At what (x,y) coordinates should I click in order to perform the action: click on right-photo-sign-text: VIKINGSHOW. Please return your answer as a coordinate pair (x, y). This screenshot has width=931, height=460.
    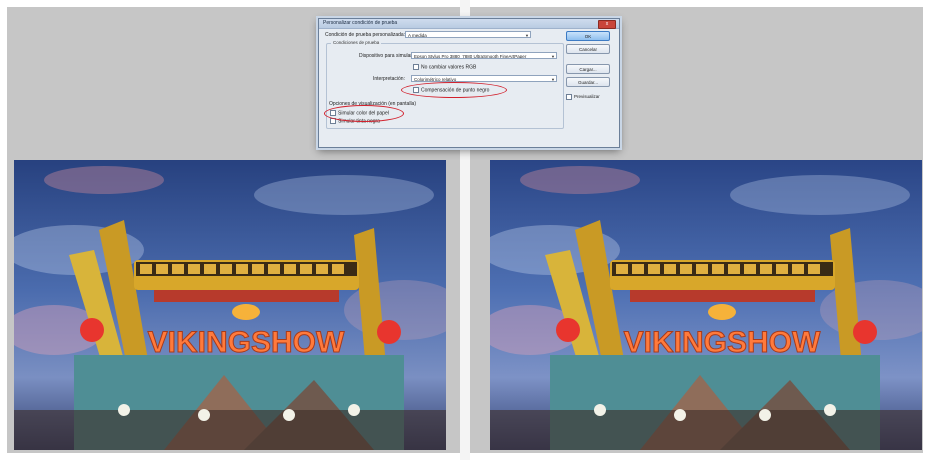
    Looking at the image, I should click on (722, 342).